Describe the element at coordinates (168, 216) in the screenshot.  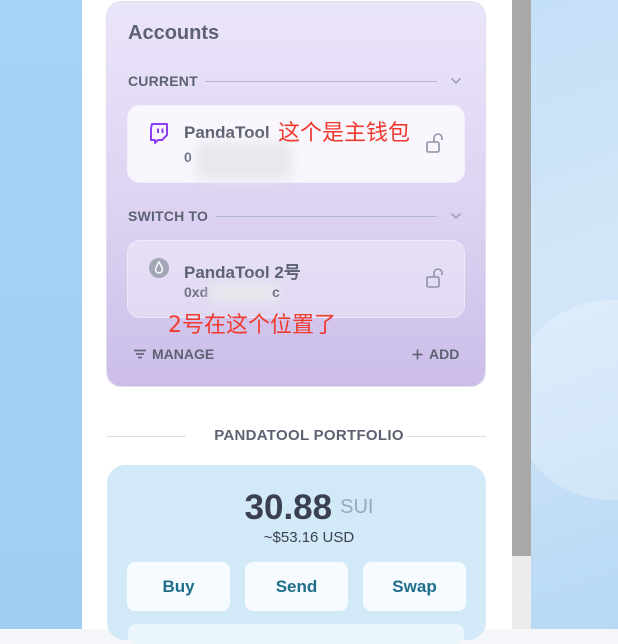
I see `switch-section-label: SWITCH TO` at that location.